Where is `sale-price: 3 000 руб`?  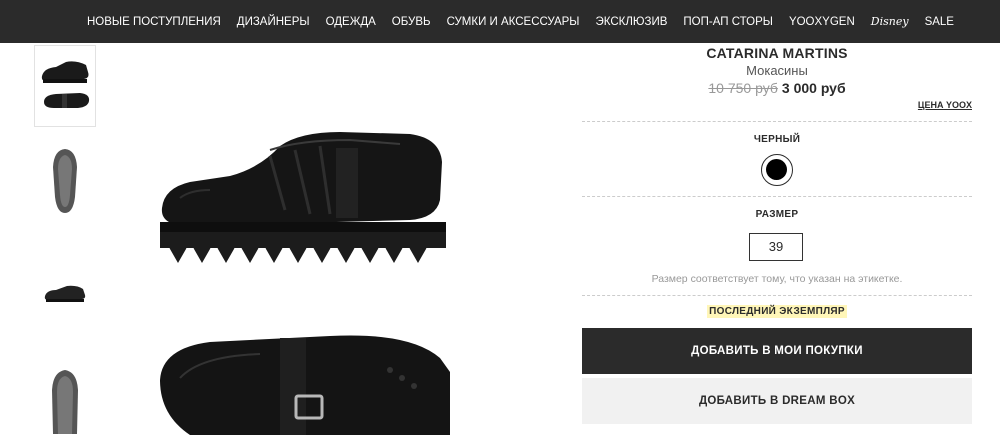 sale-price: 3 000 руб is located at coordinates (813, 88).